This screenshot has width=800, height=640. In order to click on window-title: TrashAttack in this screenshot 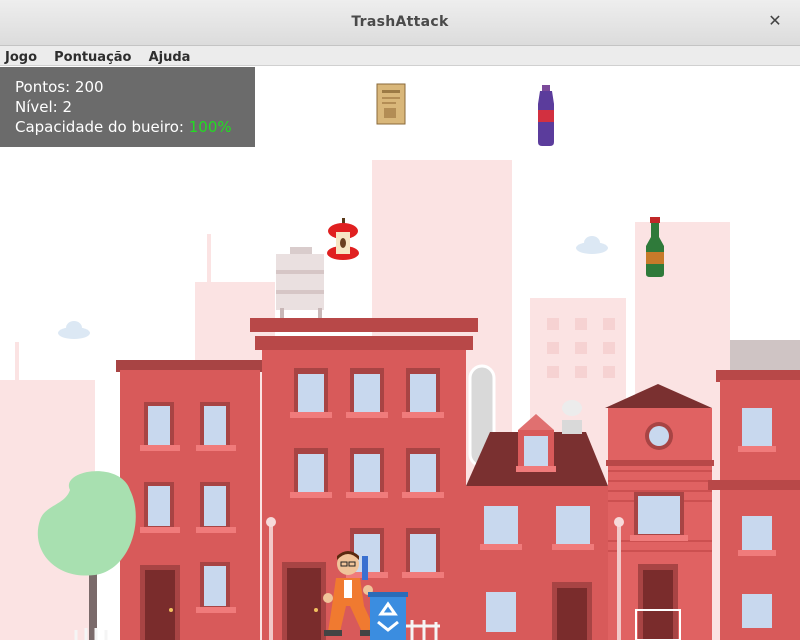, I will do `click(400, 22)`.